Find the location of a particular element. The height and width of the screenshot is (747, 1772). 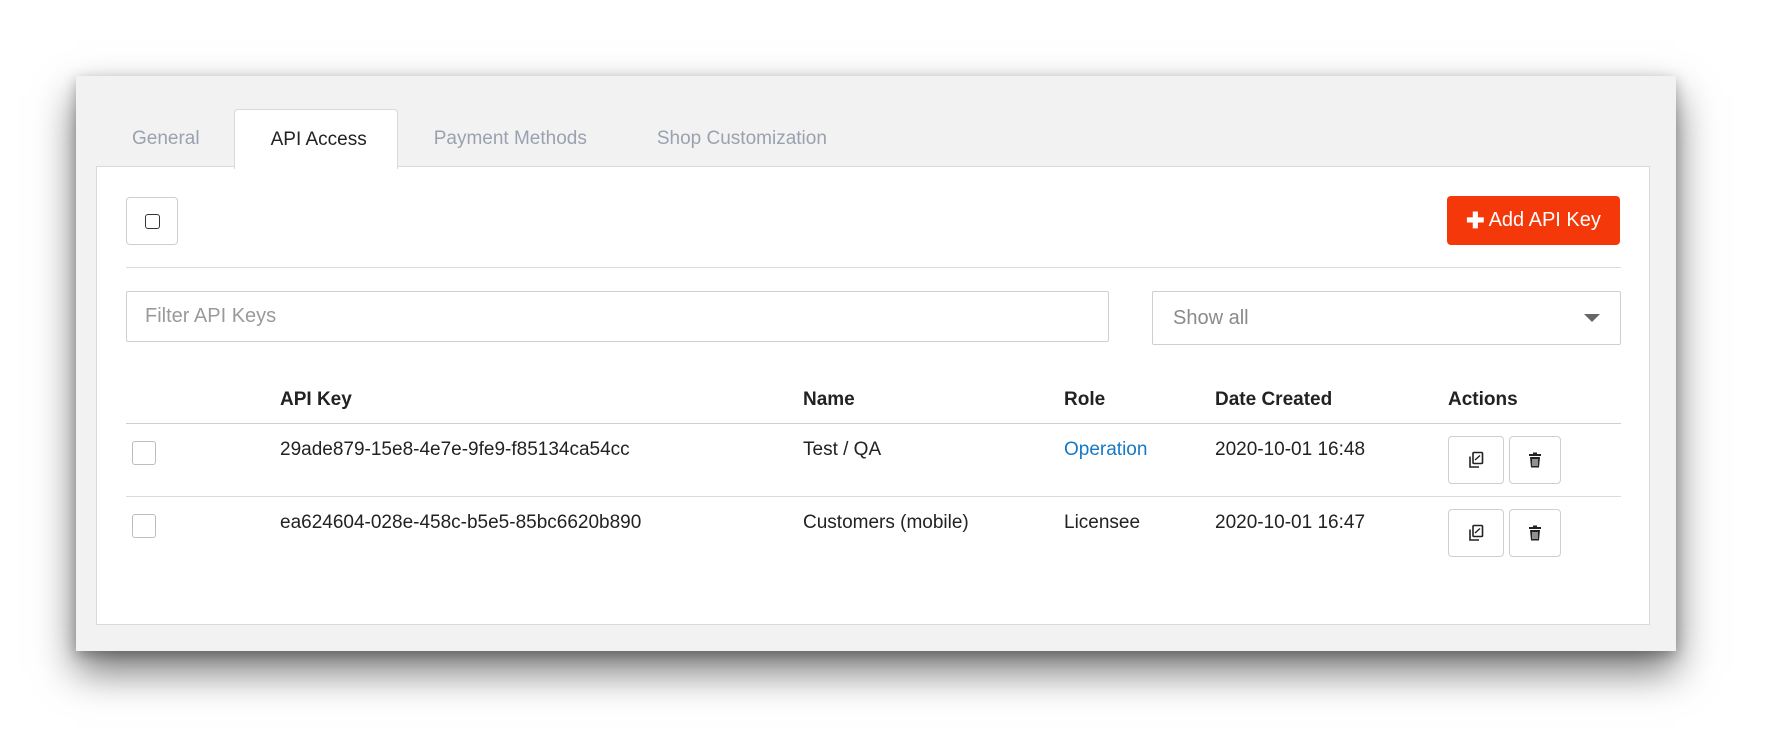

tab-shop-customization: Shop Customization is located at coordinates (741, 139).